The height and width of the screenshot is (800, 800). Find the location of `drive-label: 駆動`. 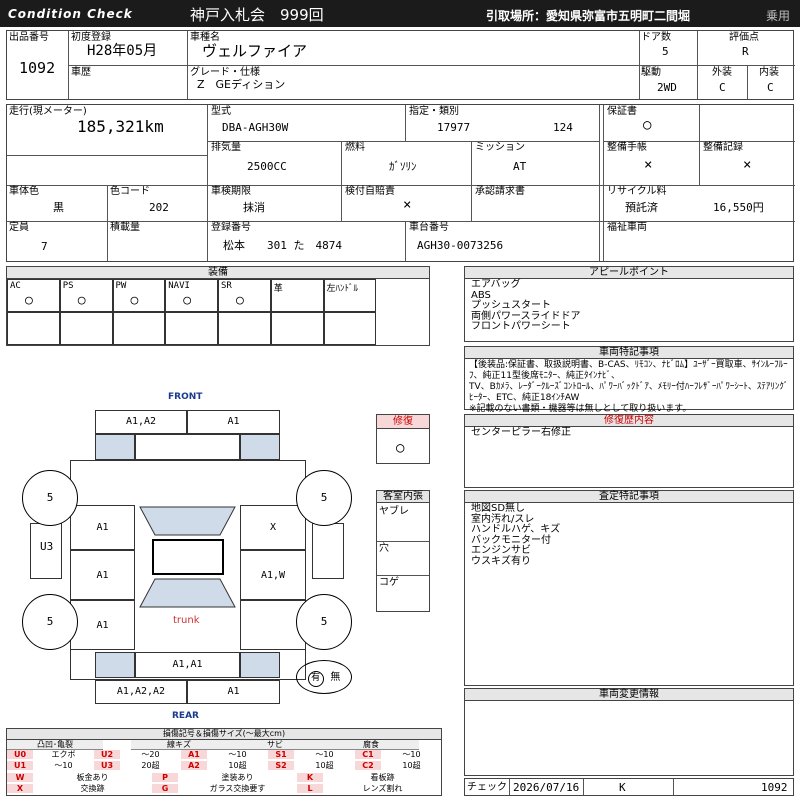

drive-label: 駆動 is located at coordinates (651, 72).